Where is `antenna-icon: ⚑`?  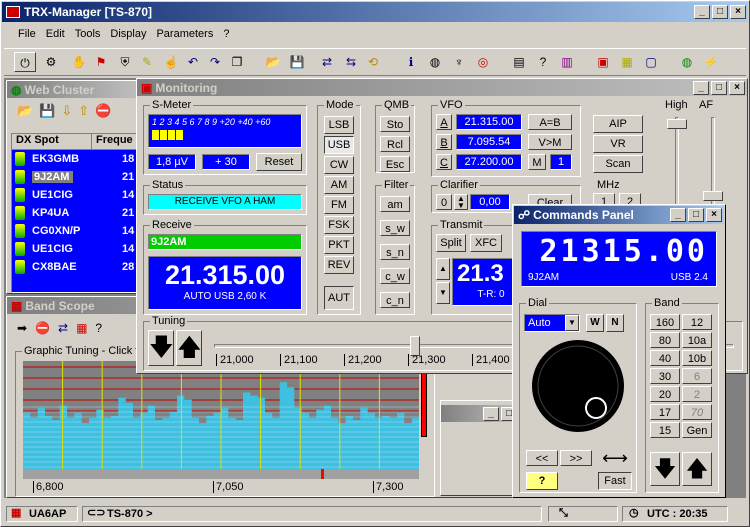
antenna-icon: ⚑ is located at coordinates (101, 62).